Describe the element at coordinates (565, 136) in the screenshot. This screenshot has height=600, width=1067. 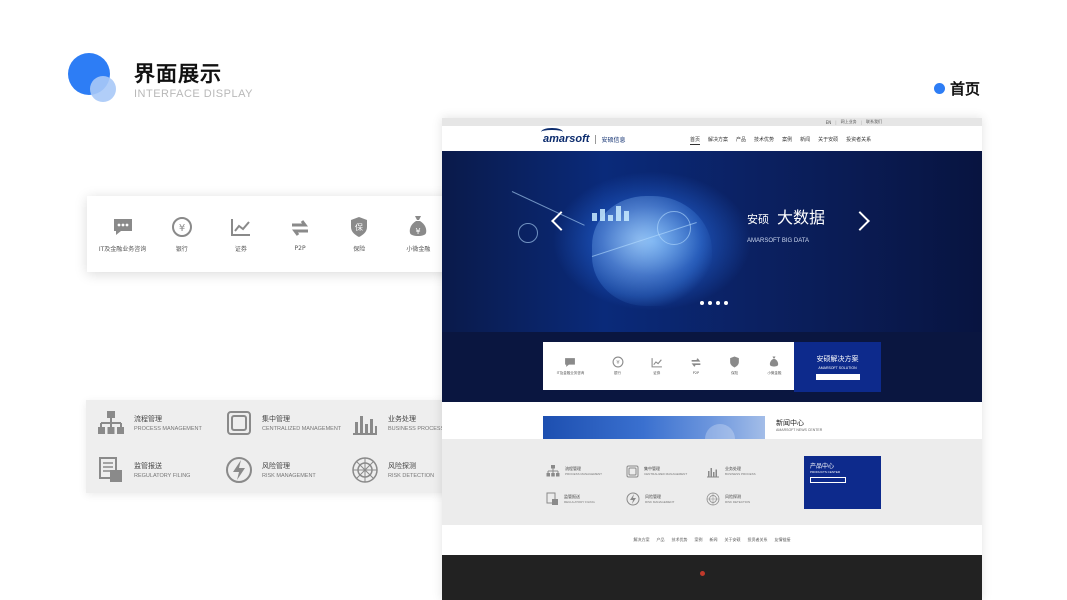
I see `logo-wordmark: amarsoft` at that location.